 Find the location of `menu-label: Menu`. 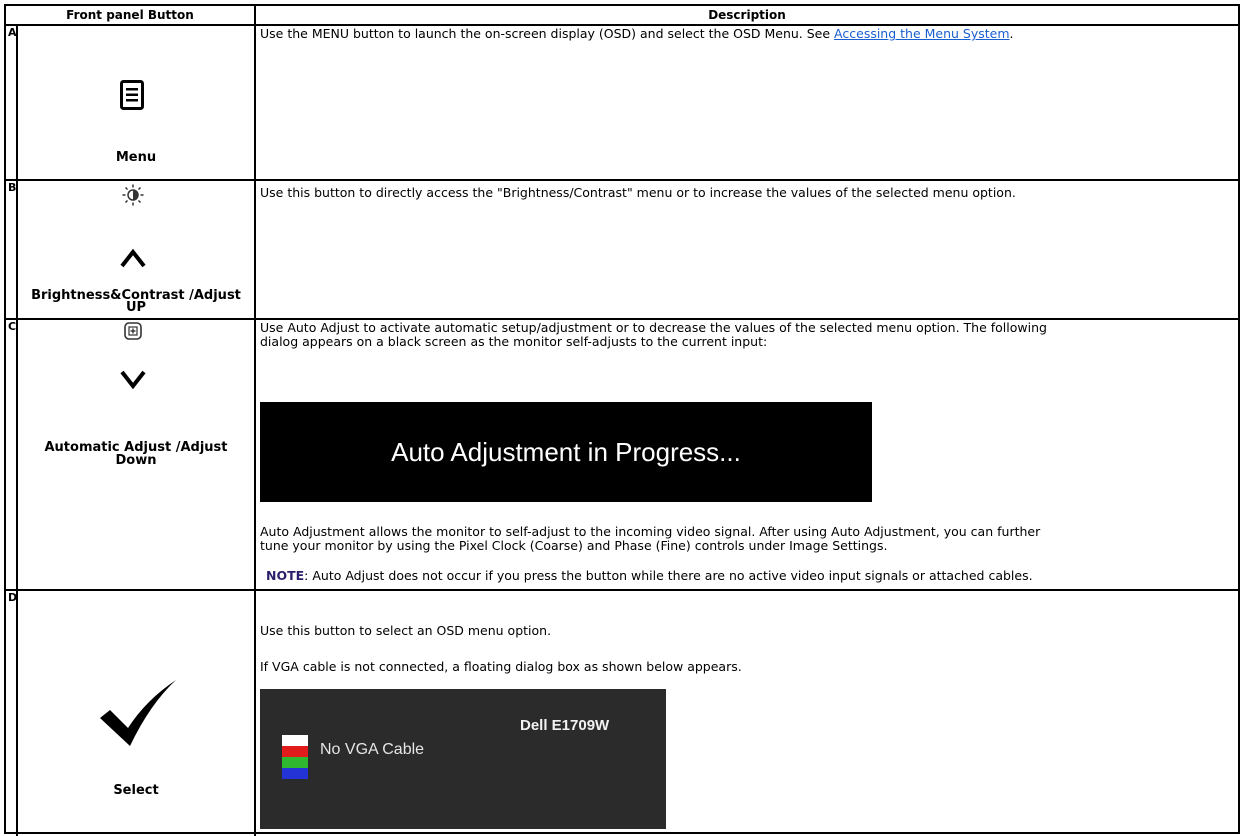

menu-label: Menu is located at coordinates (136, 157).